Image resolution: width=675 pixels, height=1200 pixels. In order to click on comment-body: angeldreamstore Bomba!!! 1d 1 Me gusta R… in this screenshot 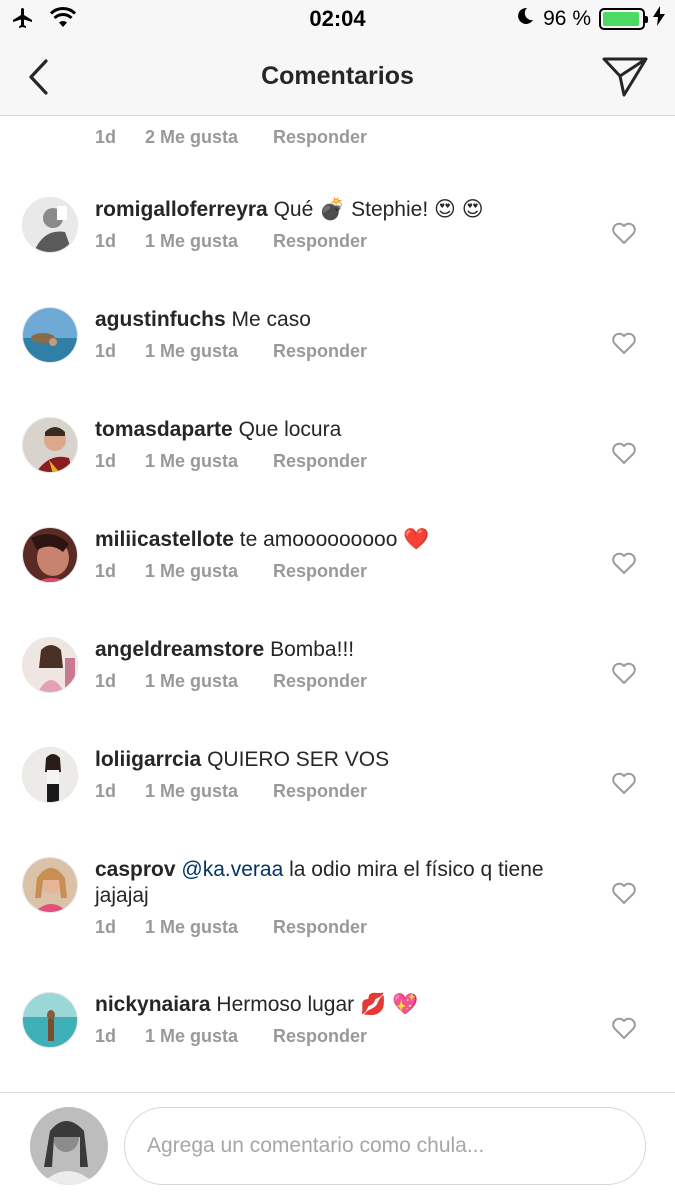, I will do `click(345, 664)`.